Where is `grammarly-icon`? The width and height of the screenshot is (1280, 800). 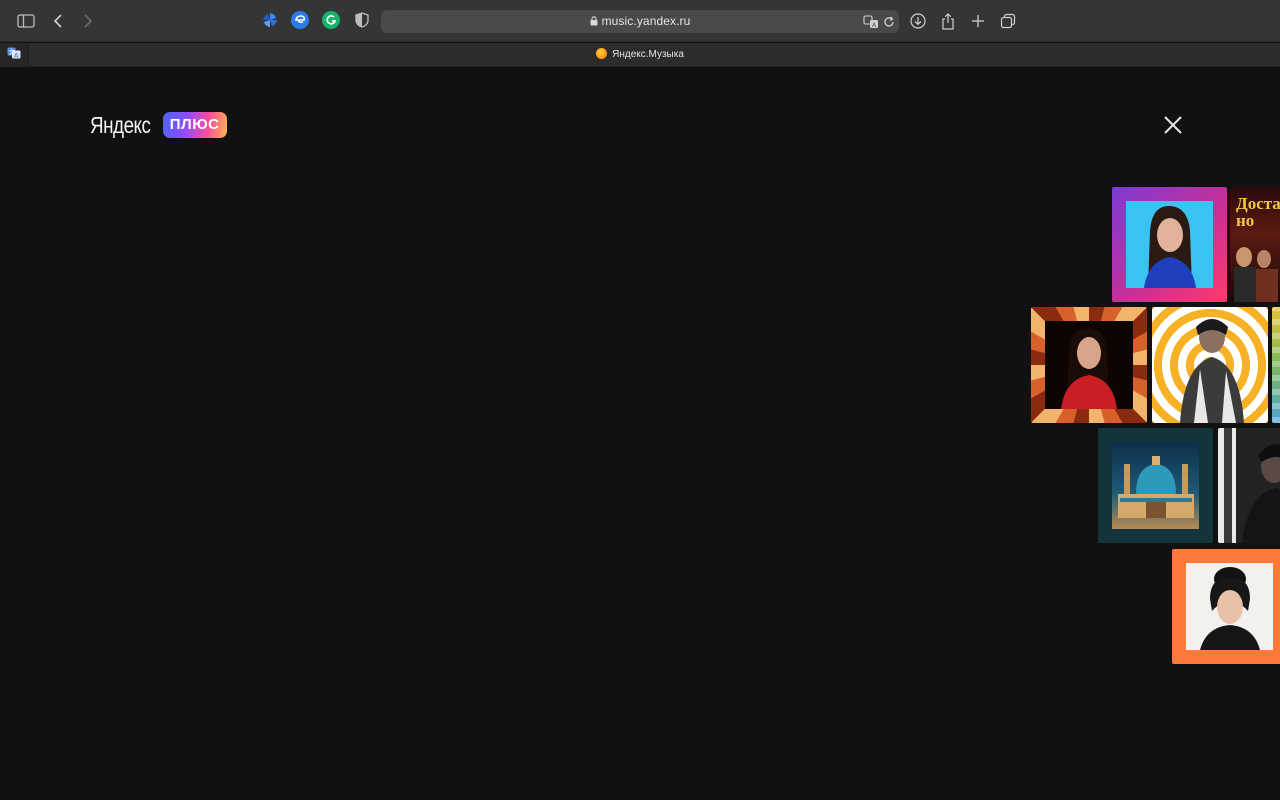
grammarly-icon is located at coordinates (331, 20).